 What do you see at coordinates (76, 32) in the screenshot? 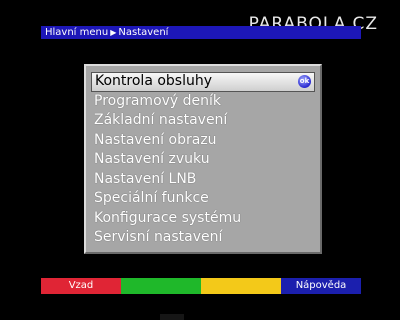
I see `breadcrumb-root: Hlavní menu` at bounding box center [76, 32].